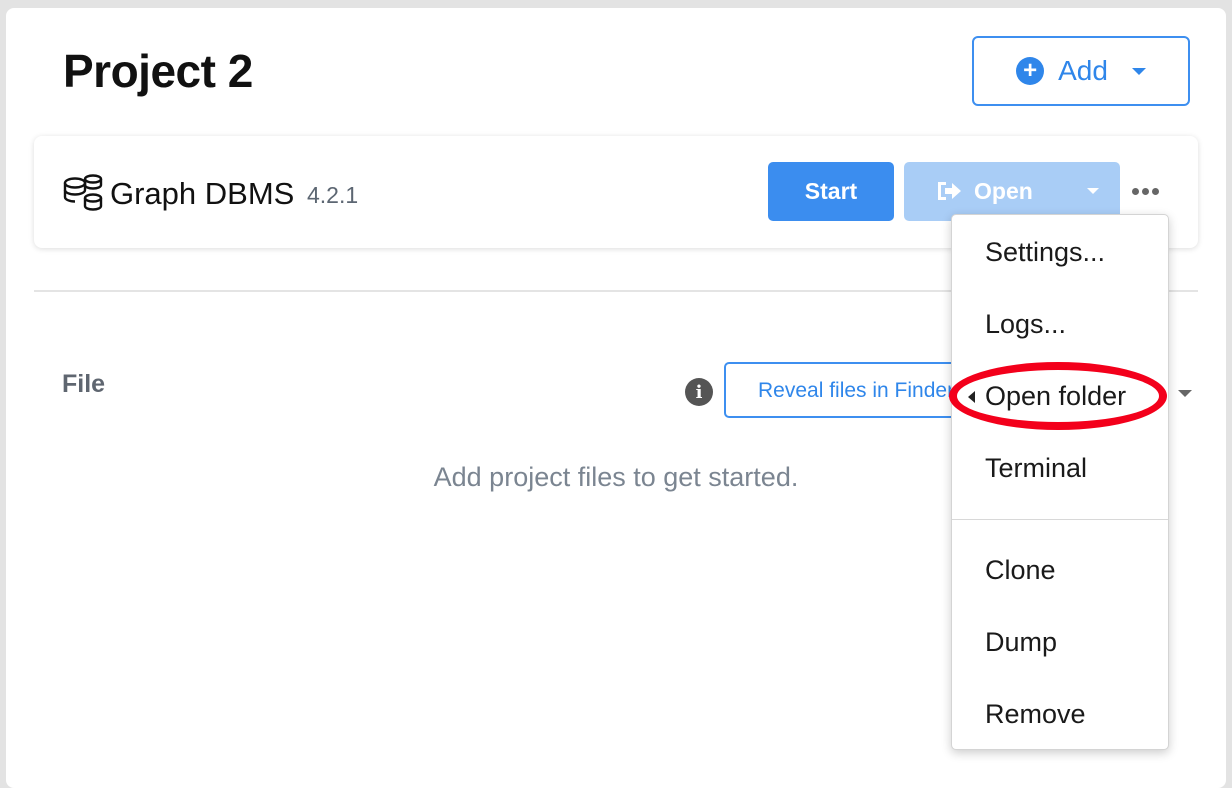 Image resolution: width=1232 pixels, height=788 pixels. I want to click on open-button: Open, so click(1012, 191).